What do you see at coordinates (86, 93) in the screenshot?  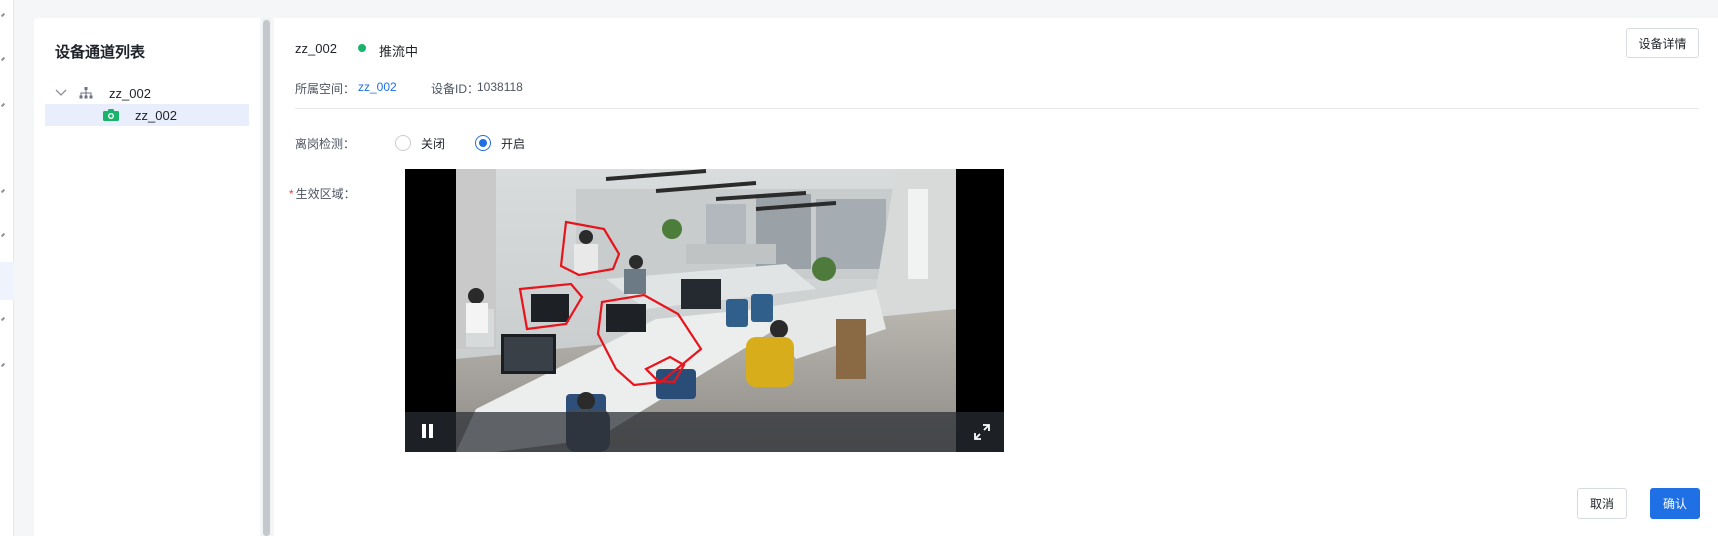 I see `org-tree-icon` at bounding box center [86, 93].